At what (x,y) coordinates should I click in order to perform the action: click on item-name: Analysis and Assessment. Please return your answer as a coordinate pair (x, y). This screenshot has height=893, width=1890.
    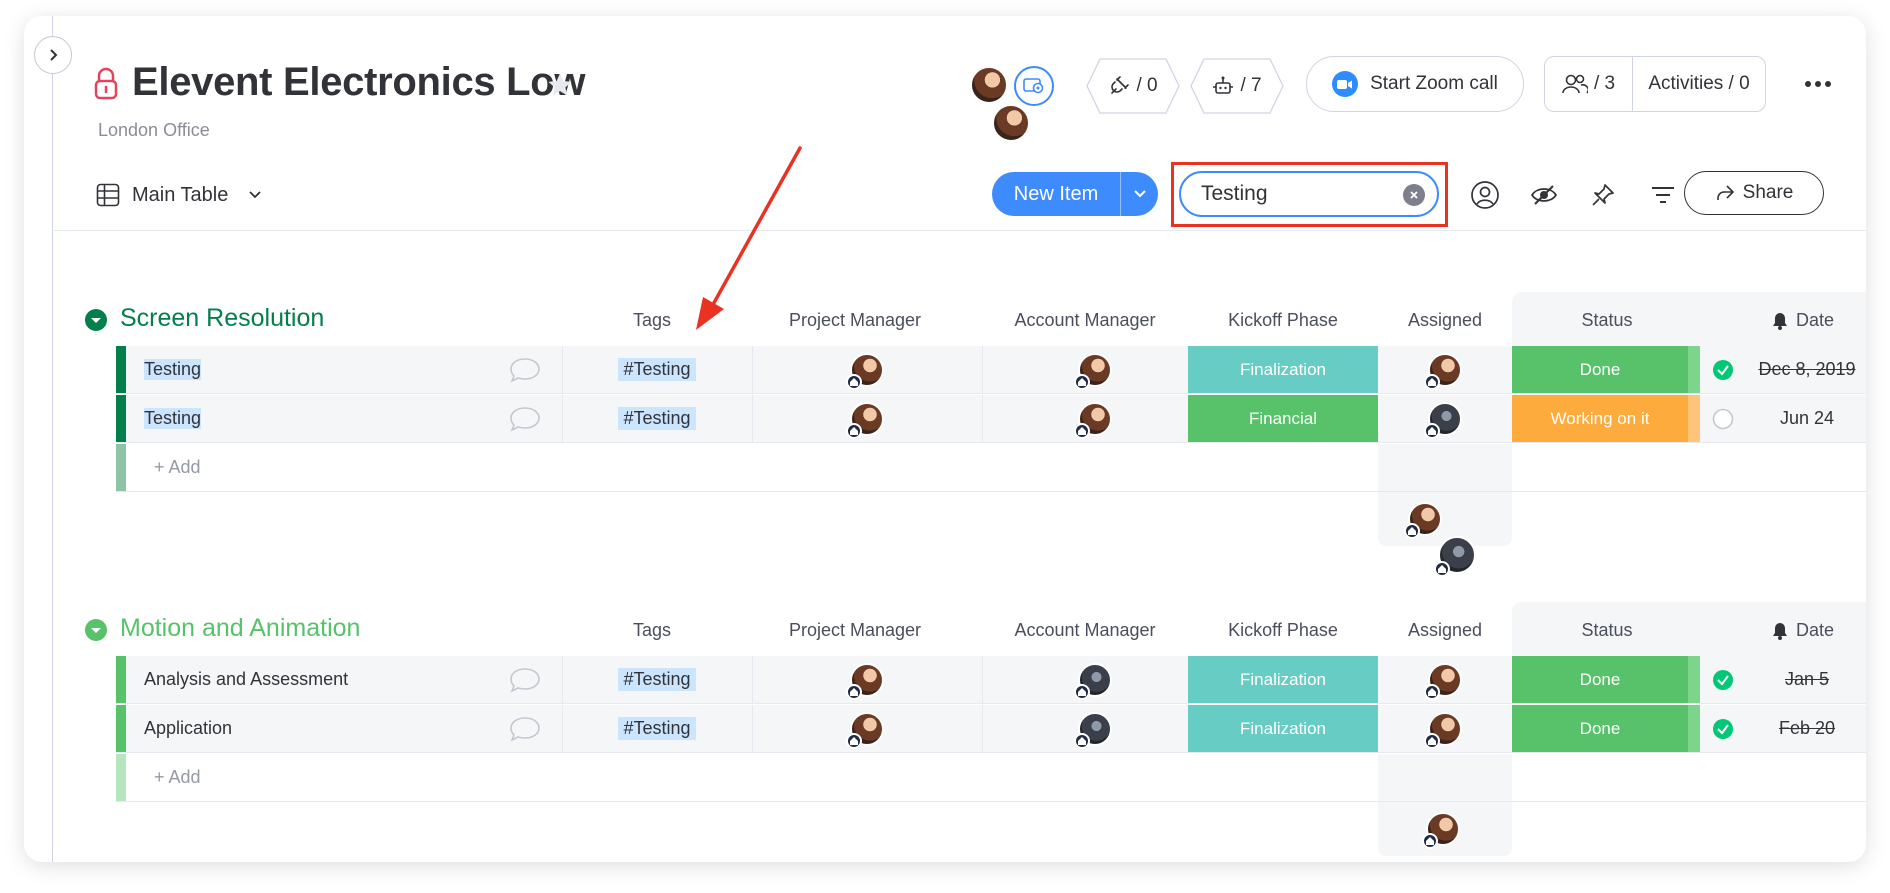
    Looking at the image, I should click on (246, 679).